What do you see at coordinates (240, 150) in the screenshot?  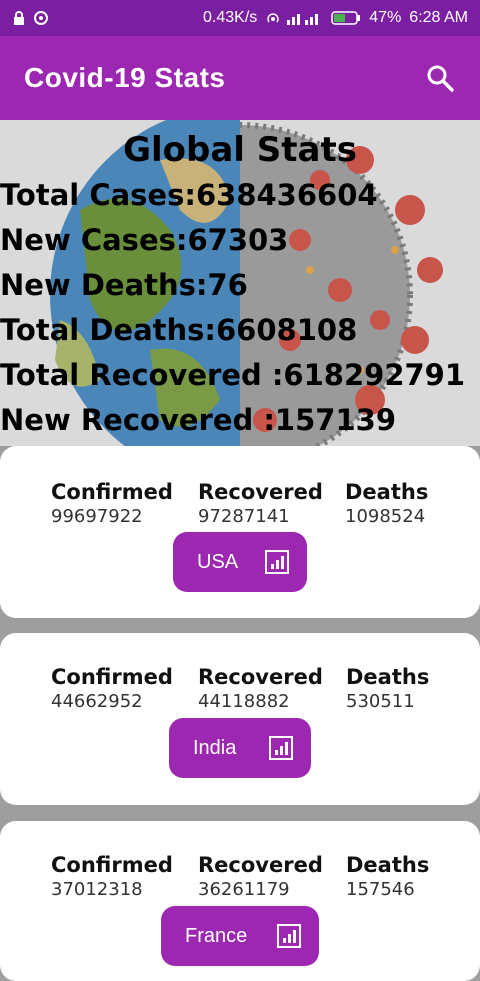 I see `global-stats-title: Global Stats` at bounding box center [240, 150].